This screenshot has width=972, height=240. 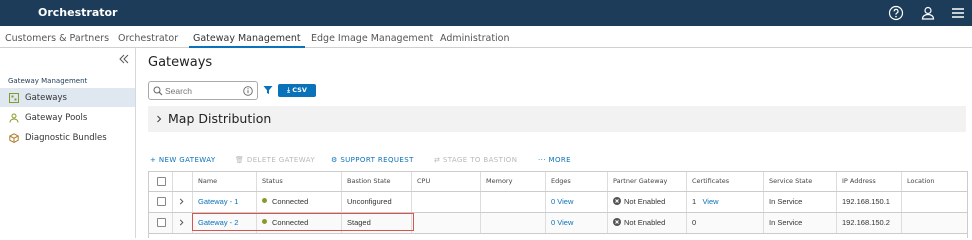 I want to click on sidebar-item-label: Gateways, so click(x=46, y=98).